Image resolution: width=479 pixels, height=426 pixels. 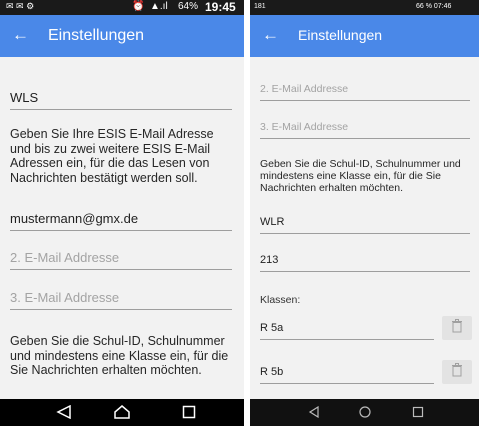 What do you see at coordinates (347, 375) in the screenshot?
I see `class-field: R 5b` at bounding box center [347, 375].